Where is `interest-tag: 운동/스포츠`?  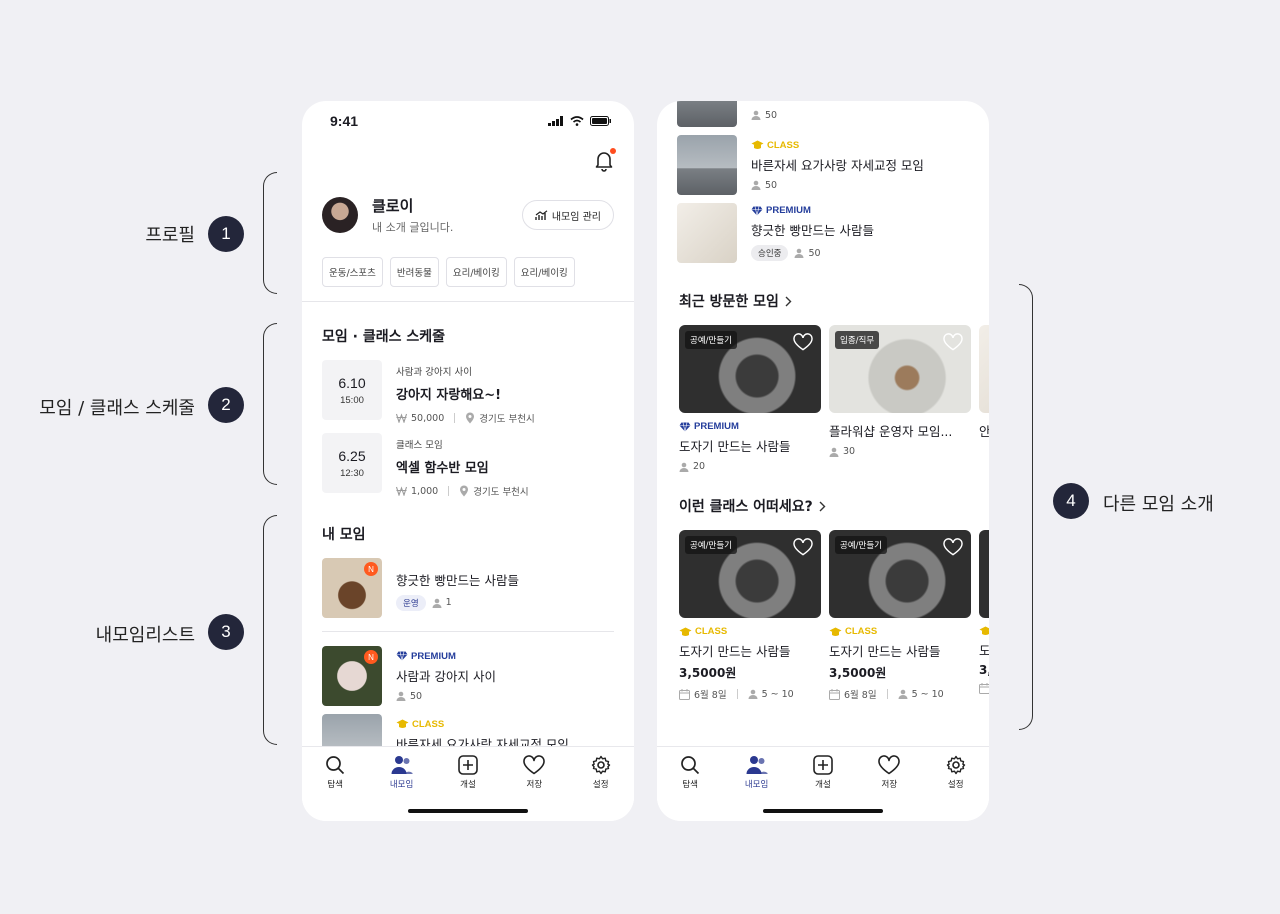
interest-tag: 운동/스포츠 is located at coordinates (352, 272).